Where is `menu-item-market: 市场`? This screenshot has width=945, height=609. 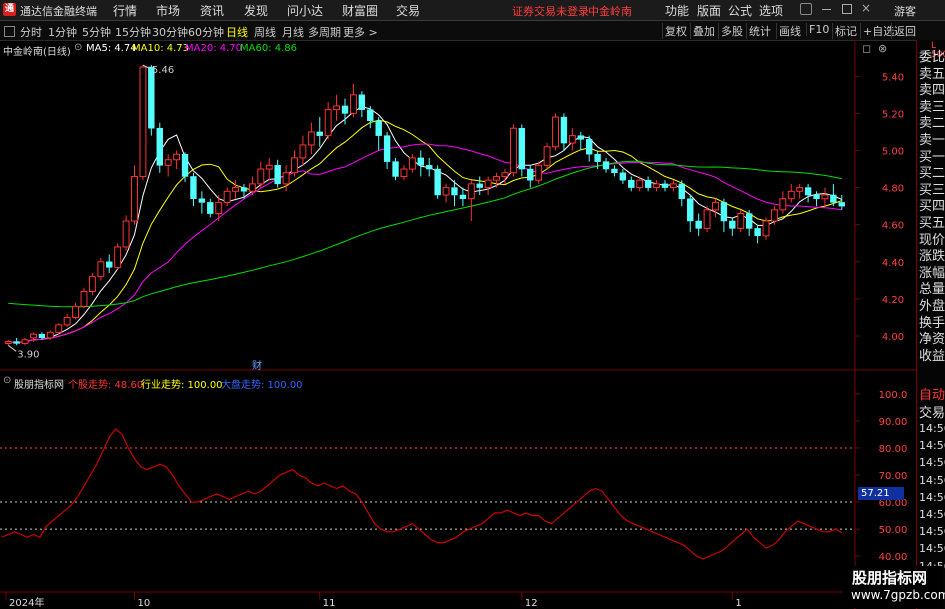
menu-item-market: 市场 is located at coordinates (168, 10).